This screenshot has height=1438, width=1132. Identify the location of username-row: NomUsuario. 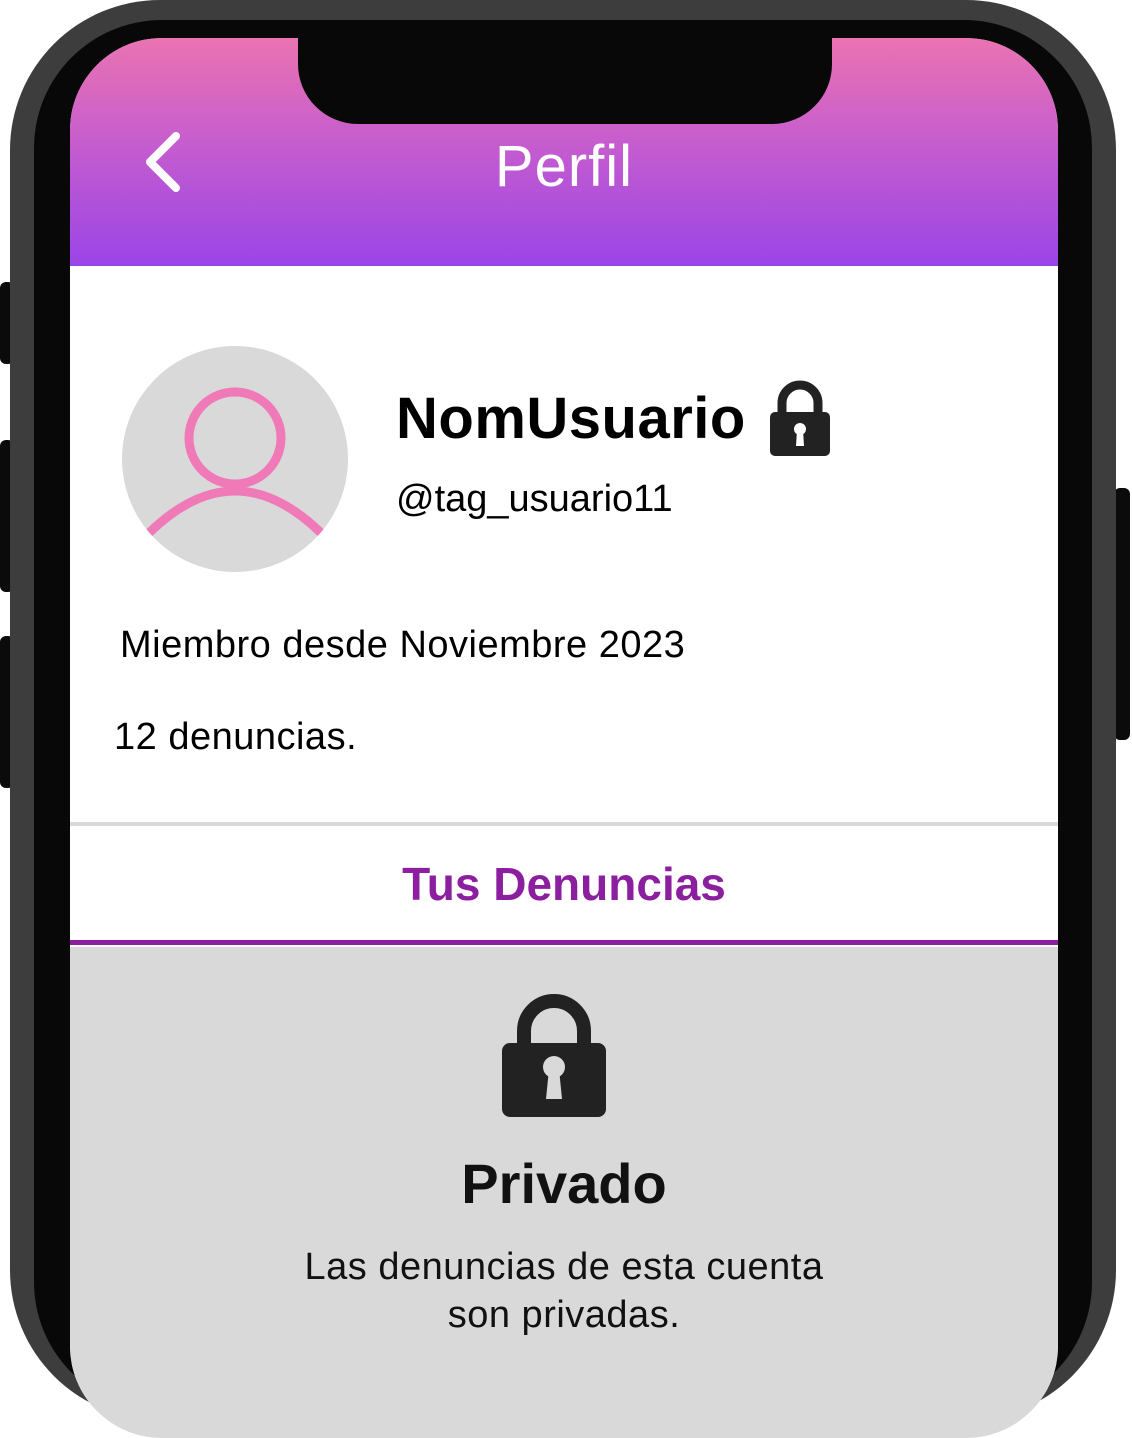
(614, 418).